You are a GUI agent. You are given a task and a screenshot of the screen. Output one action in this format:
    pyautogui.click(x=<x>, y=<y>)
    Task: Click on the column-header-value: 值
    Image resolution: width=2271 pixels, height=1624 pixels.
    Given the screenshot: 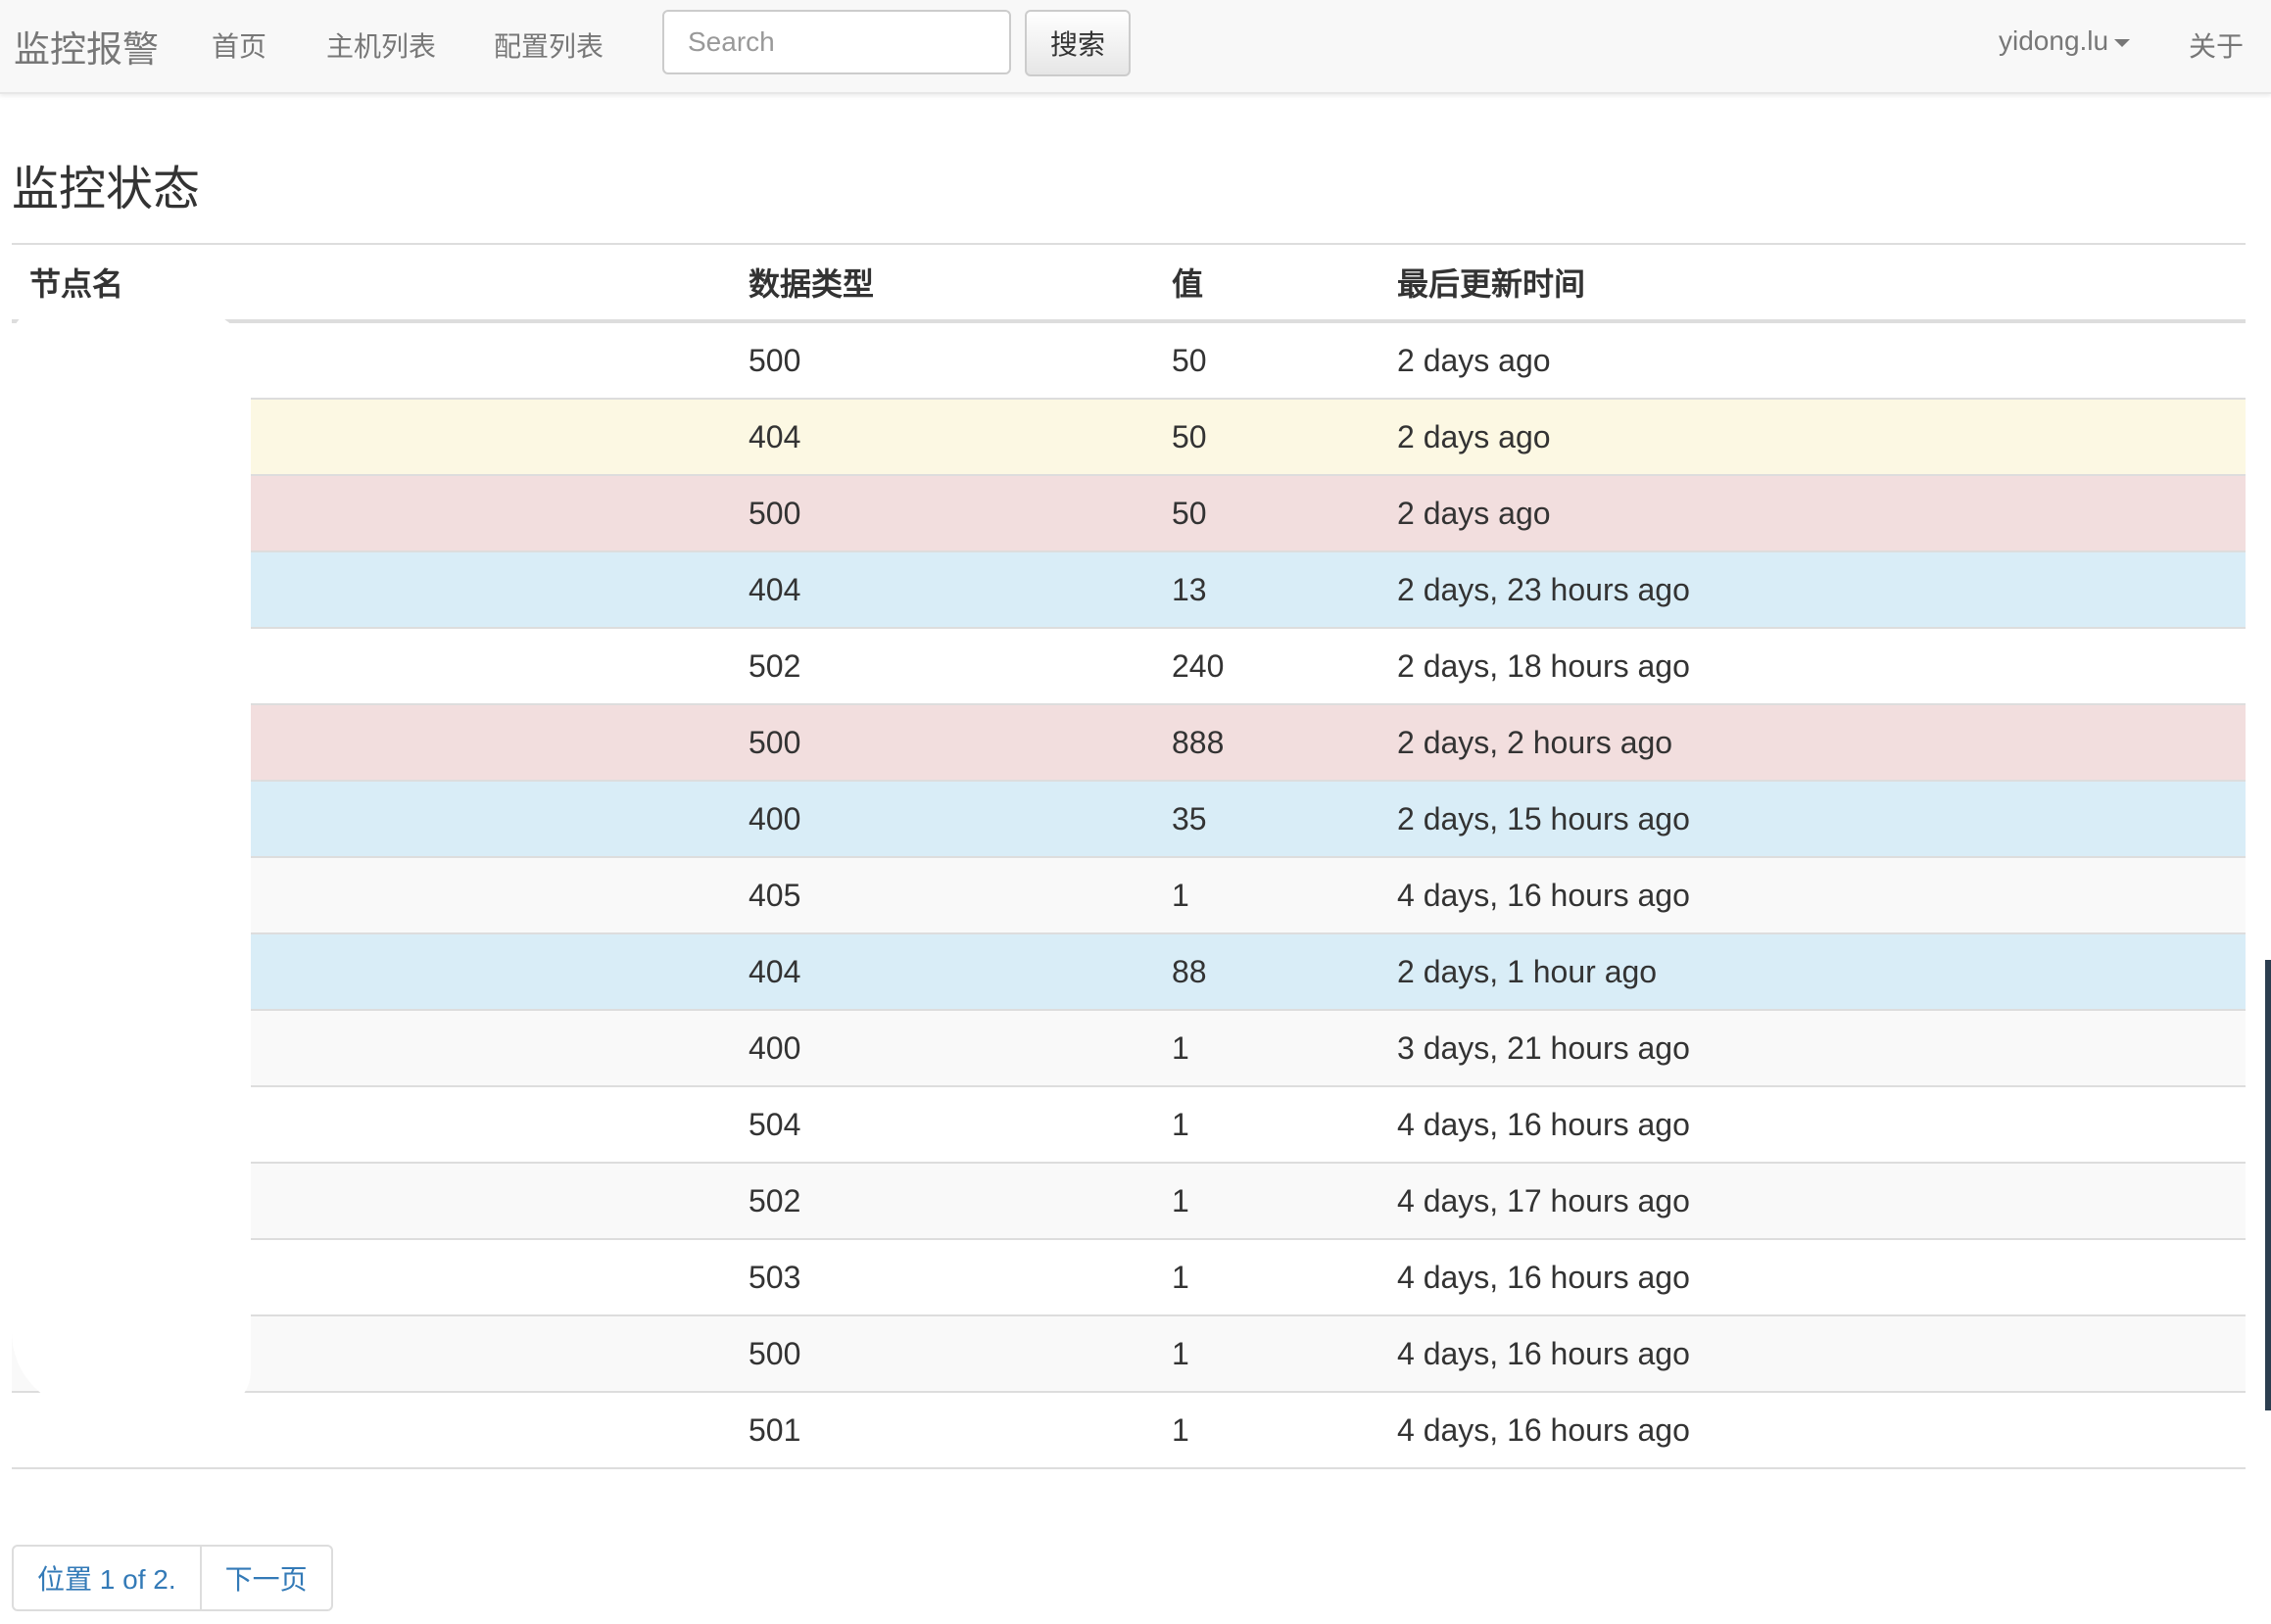 What is the action you would take?
    pyautogui.click(x=1284, y=283)
    